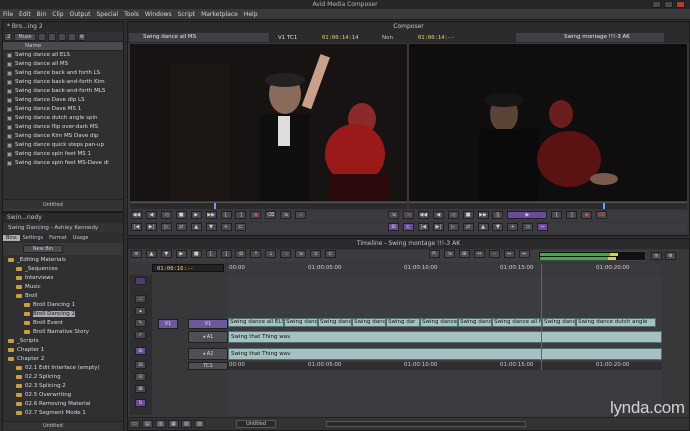 The height and width of the screenshot is (431, 690). Describe the element at coordinates (211, 227) in the screenshot. I see `extract-icon: ▼` at that location.